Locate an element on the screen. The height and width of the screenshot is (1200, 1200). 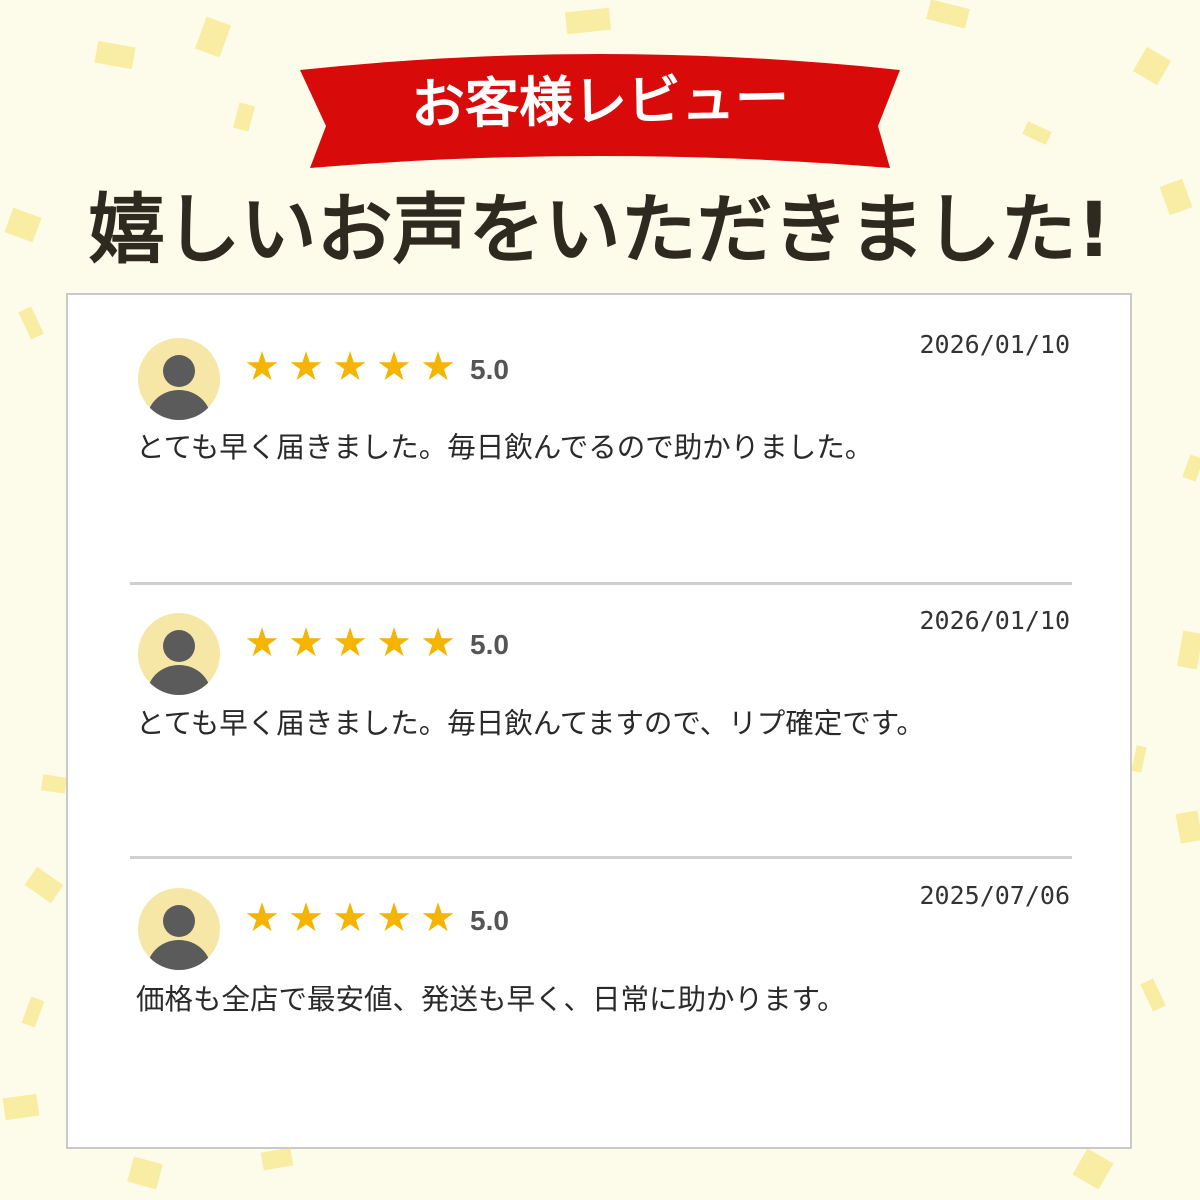
page-title: 嬉しいお声をいただきました! is located at coordinates (600, 229).